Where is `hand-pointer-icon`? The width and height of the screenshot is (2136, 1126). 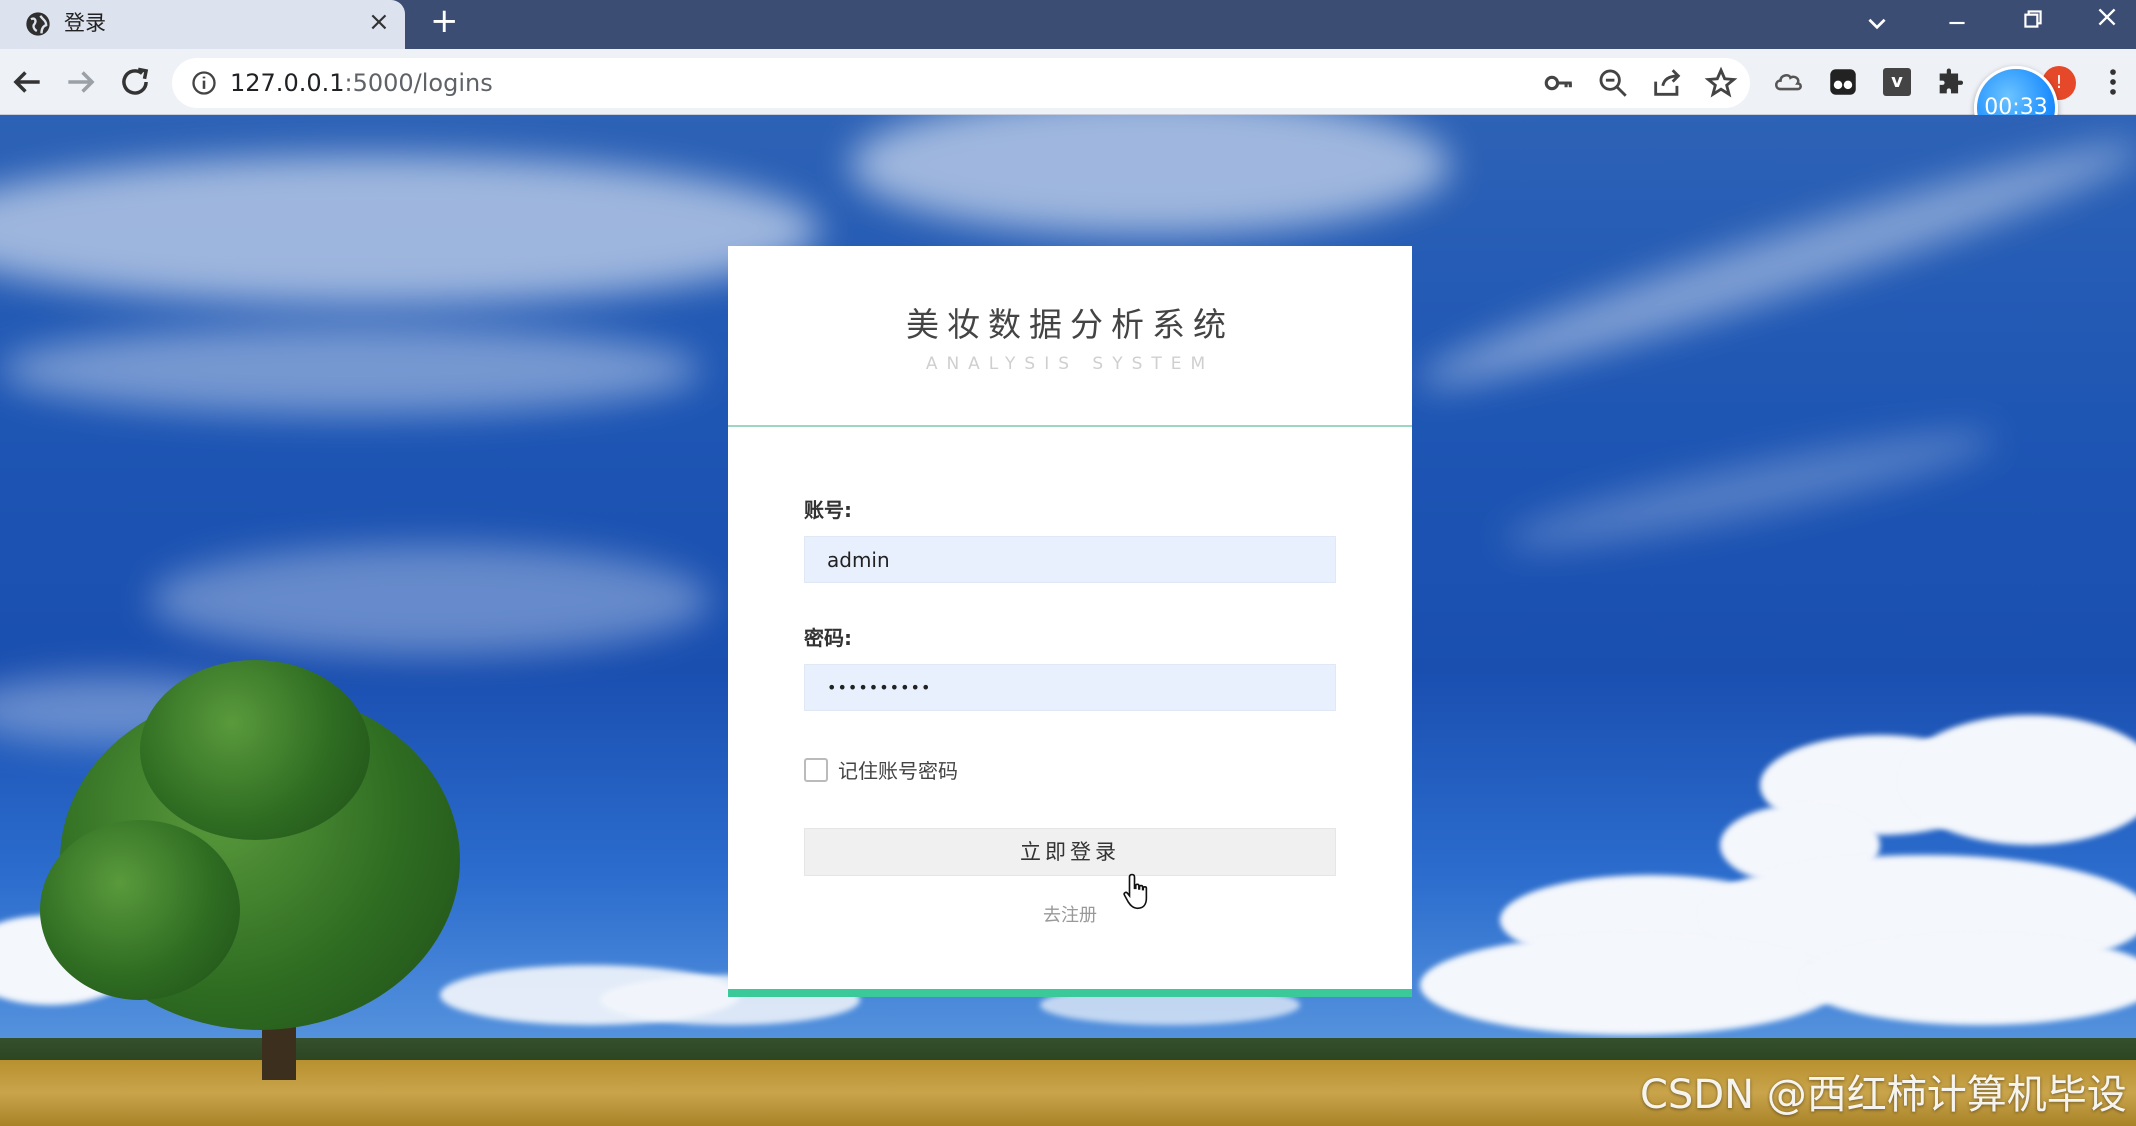
hand-pointer-icon is located at coordinates (1135, 891).